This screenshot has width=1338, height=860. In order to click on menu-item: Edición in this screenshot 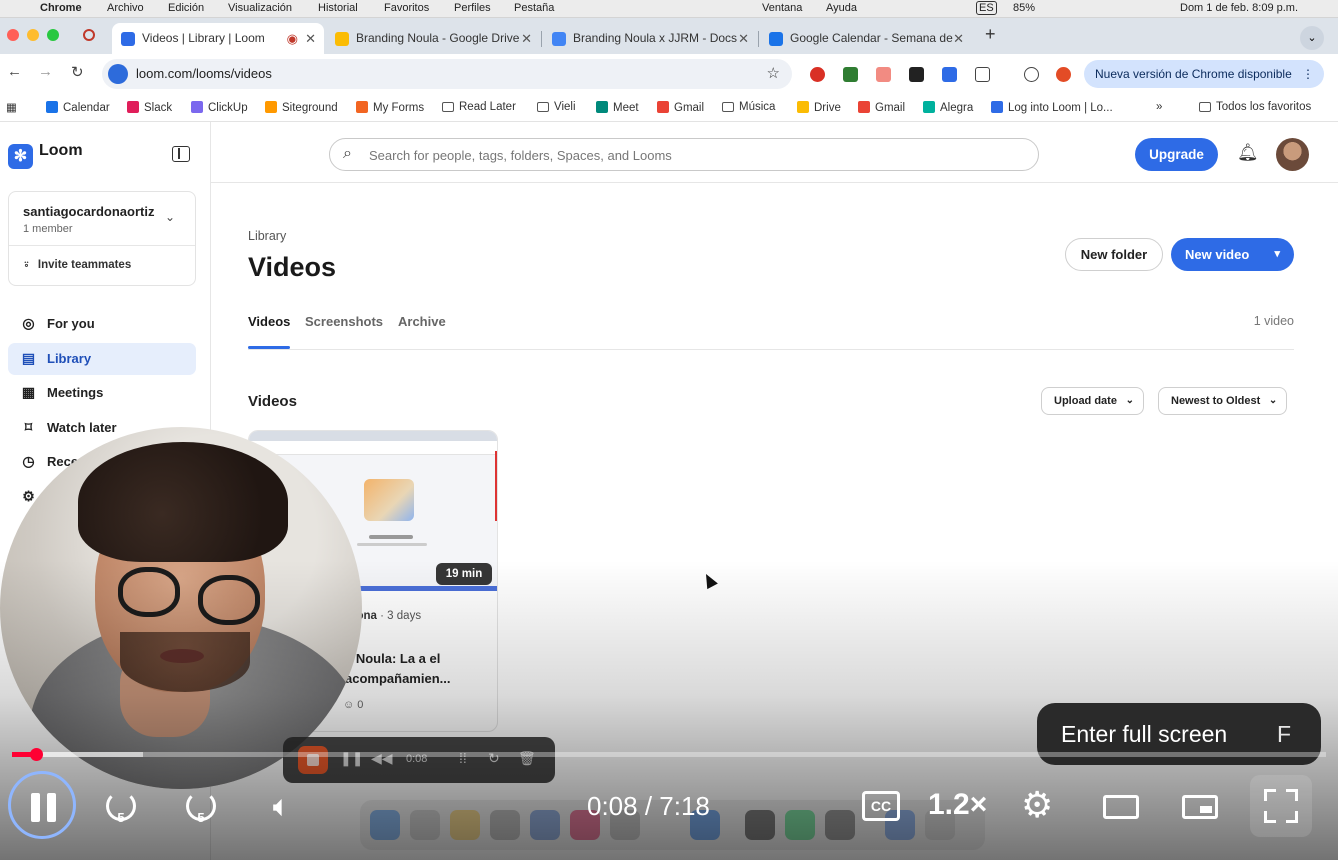, I will do `click(186, 8)`.